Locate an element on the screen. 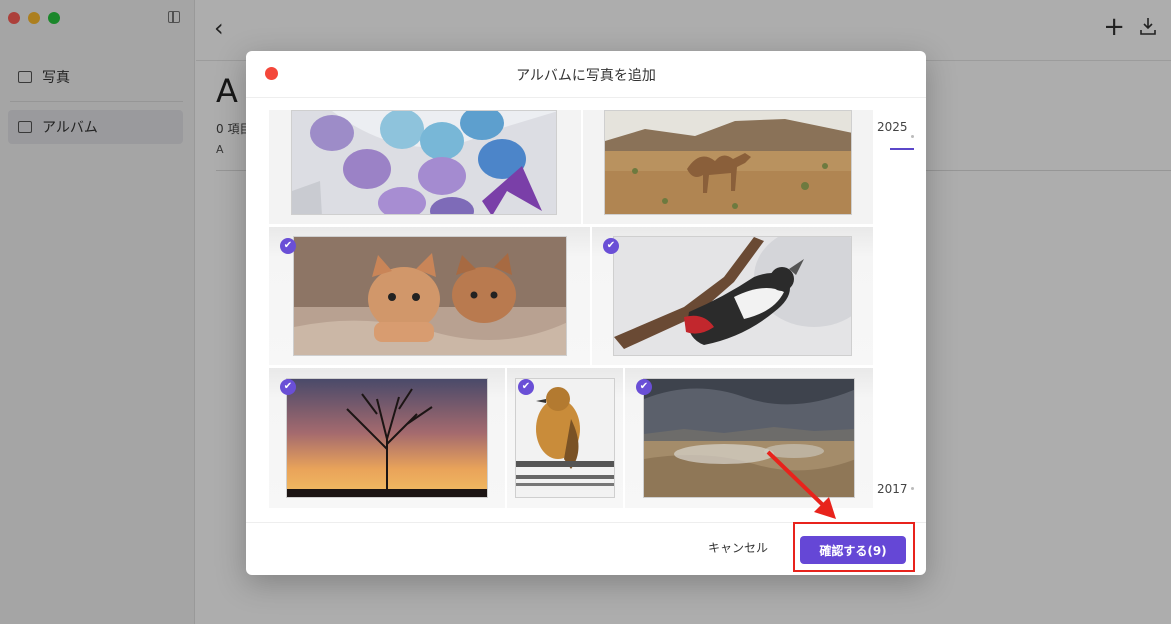  timeline-year: 2017 is located at coordinates (892, 489).